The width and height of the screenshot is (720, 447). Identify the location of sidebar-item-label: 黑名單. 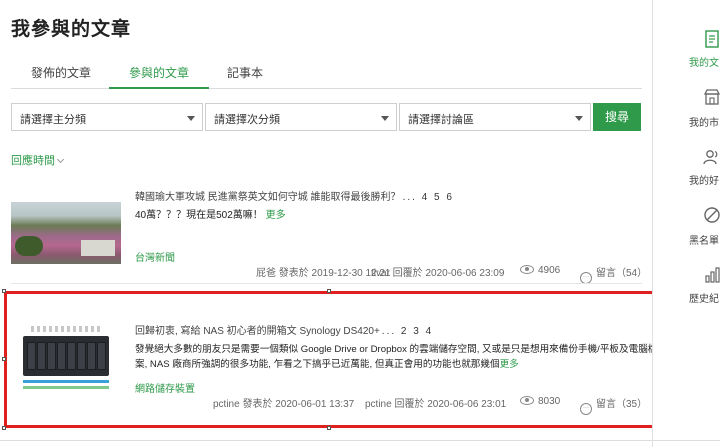
(704, 241).